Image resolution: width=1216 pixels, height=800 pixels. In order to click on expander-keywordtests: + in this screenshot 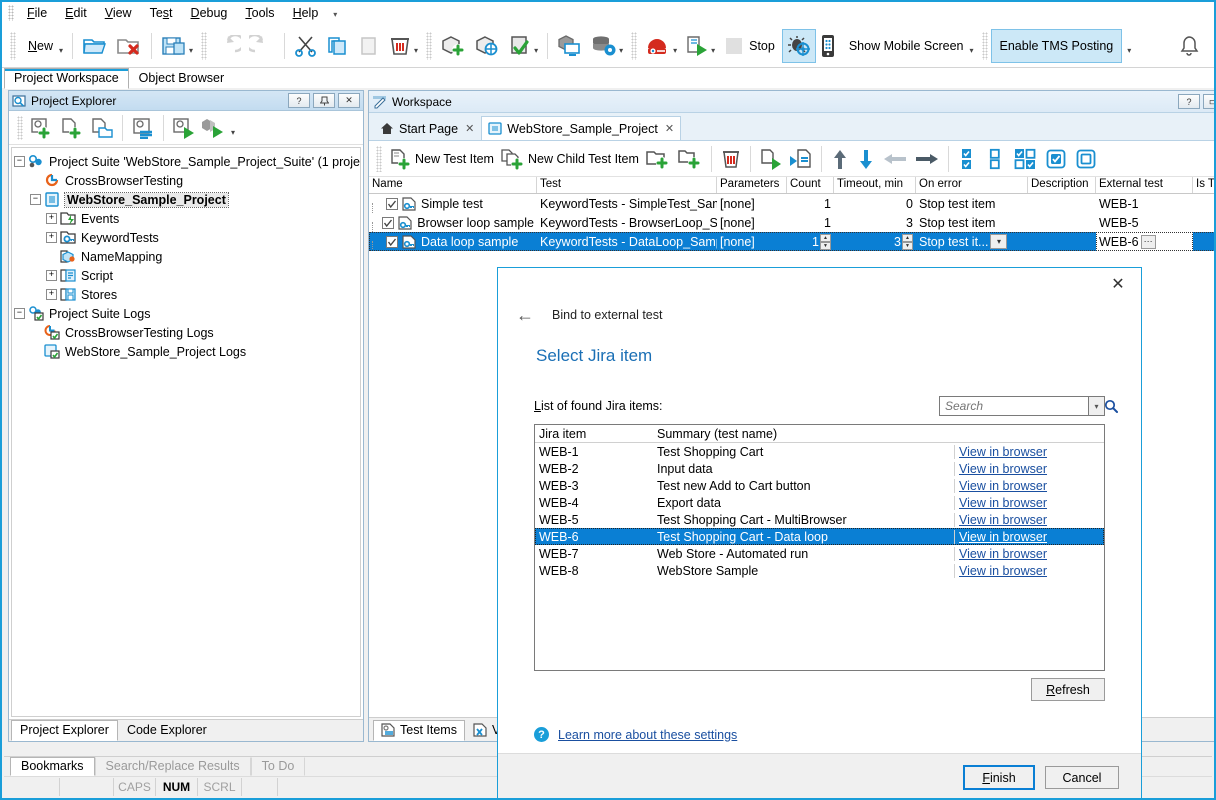, I will do `click(51, 237)`.